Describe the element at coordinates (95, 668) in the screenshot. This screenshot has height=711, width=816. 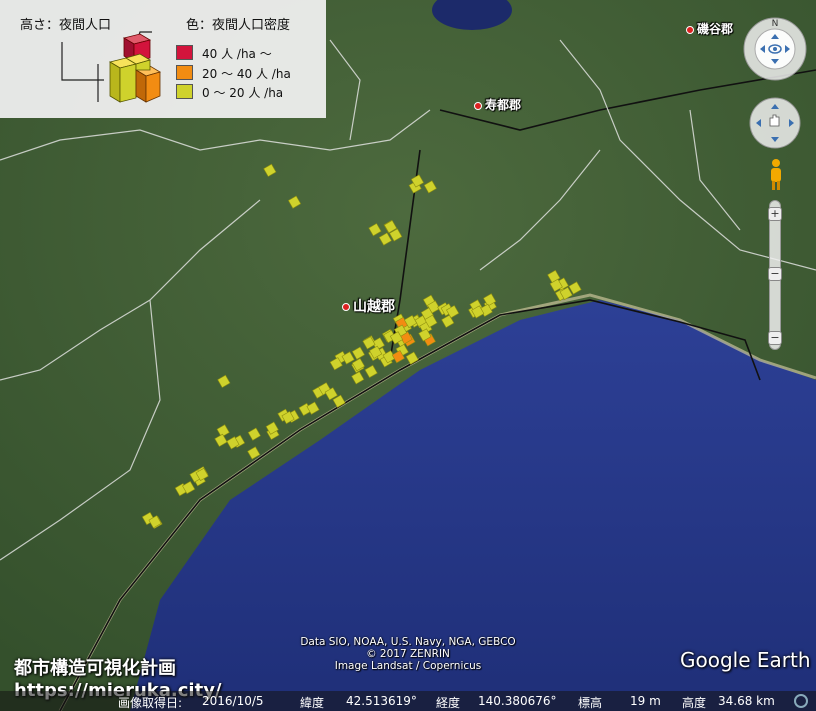
I see `site-name: 都市構造可視化計画` at that location.